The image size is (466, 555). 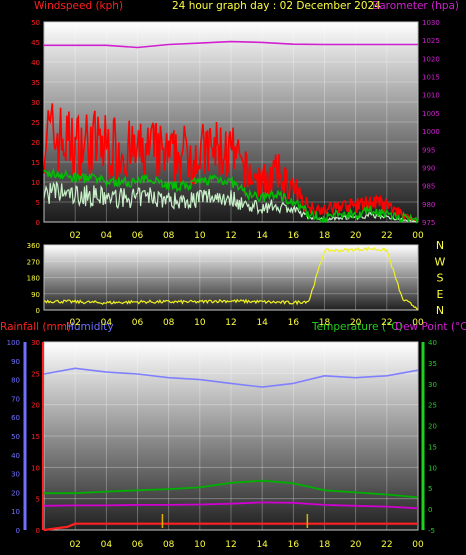 What do you see at coordinates (440, 294) in the screenshot?
I see `compass-label: E` at bounding box center [440, 294].